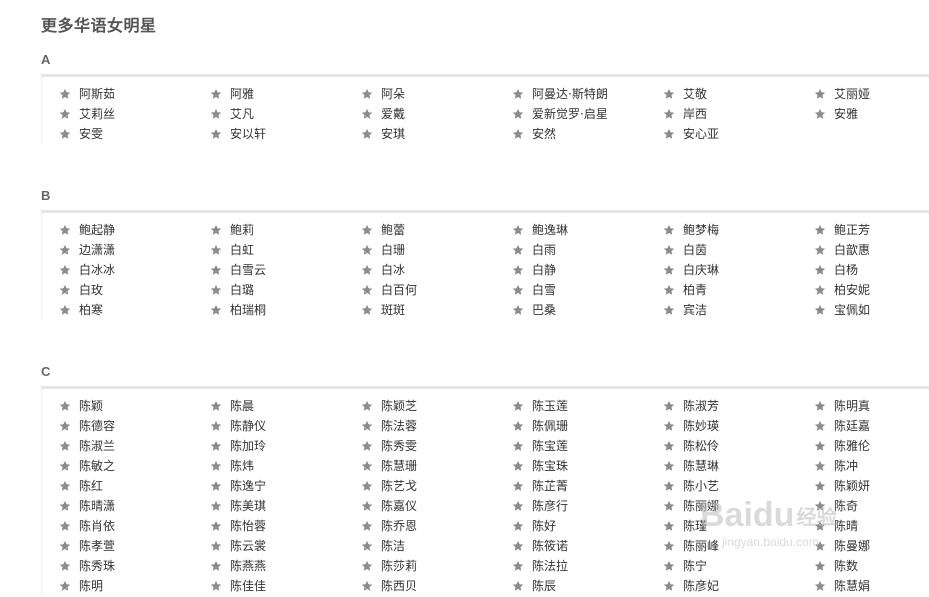  What do you see at coordinates (871, 446) in the screenshot?
I see `star-name-link: 陈雅伦` at bounding box center [871, 446].